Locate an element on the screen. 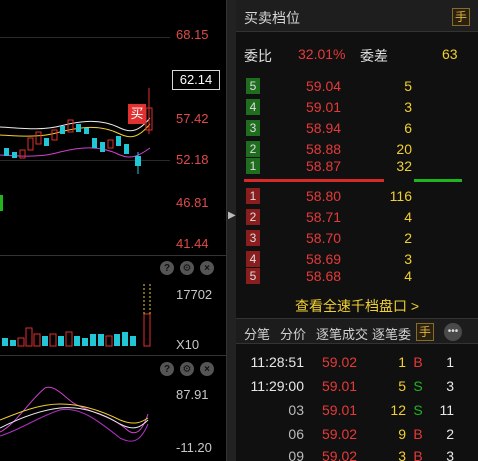 The height and width of the screenshot is (461, 478). trade-count: 1 is located at coordinates (450, 362).